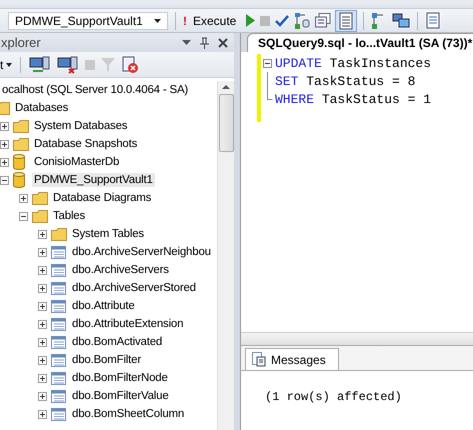 Image resolution: width=473 pixels, height=430 pixels. What do you see at coordinates (21, 42) in the screenshot?
I see `panel-title: xplorer` at bounding box center [21, 42].